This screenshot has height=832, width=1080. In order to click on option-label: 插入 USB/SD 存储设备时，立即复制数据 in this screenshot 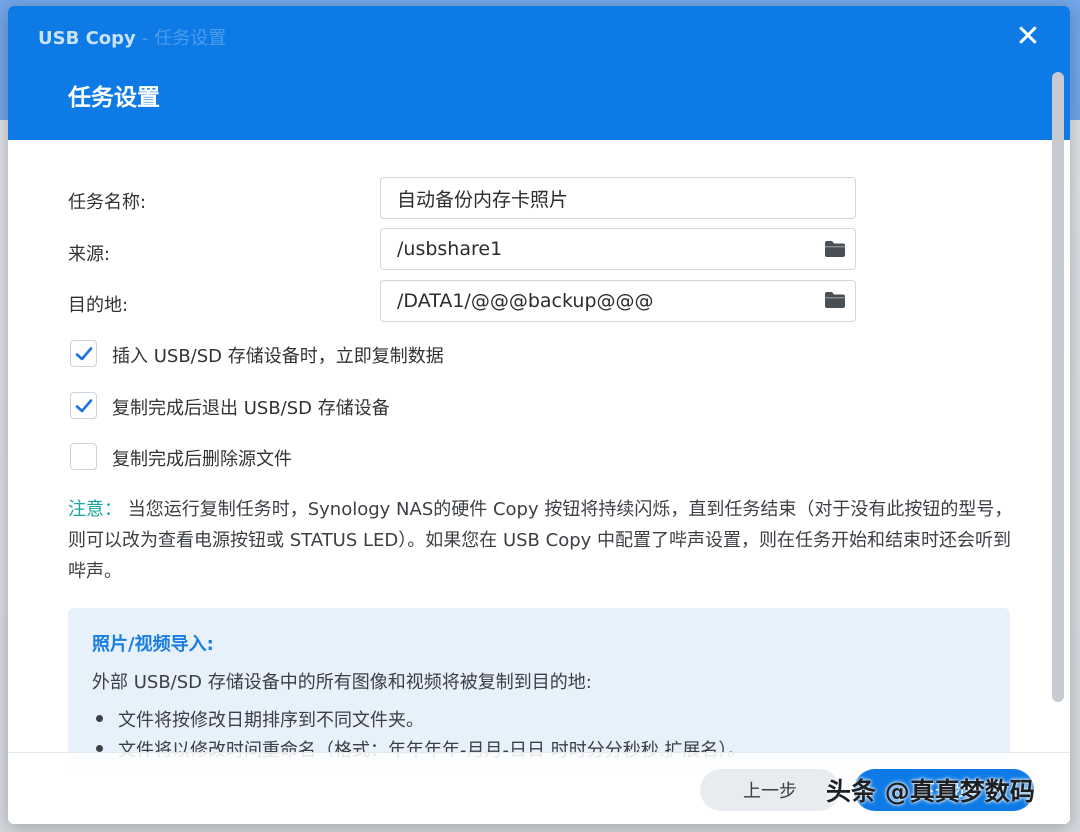, I will do `click(278, 356)`.